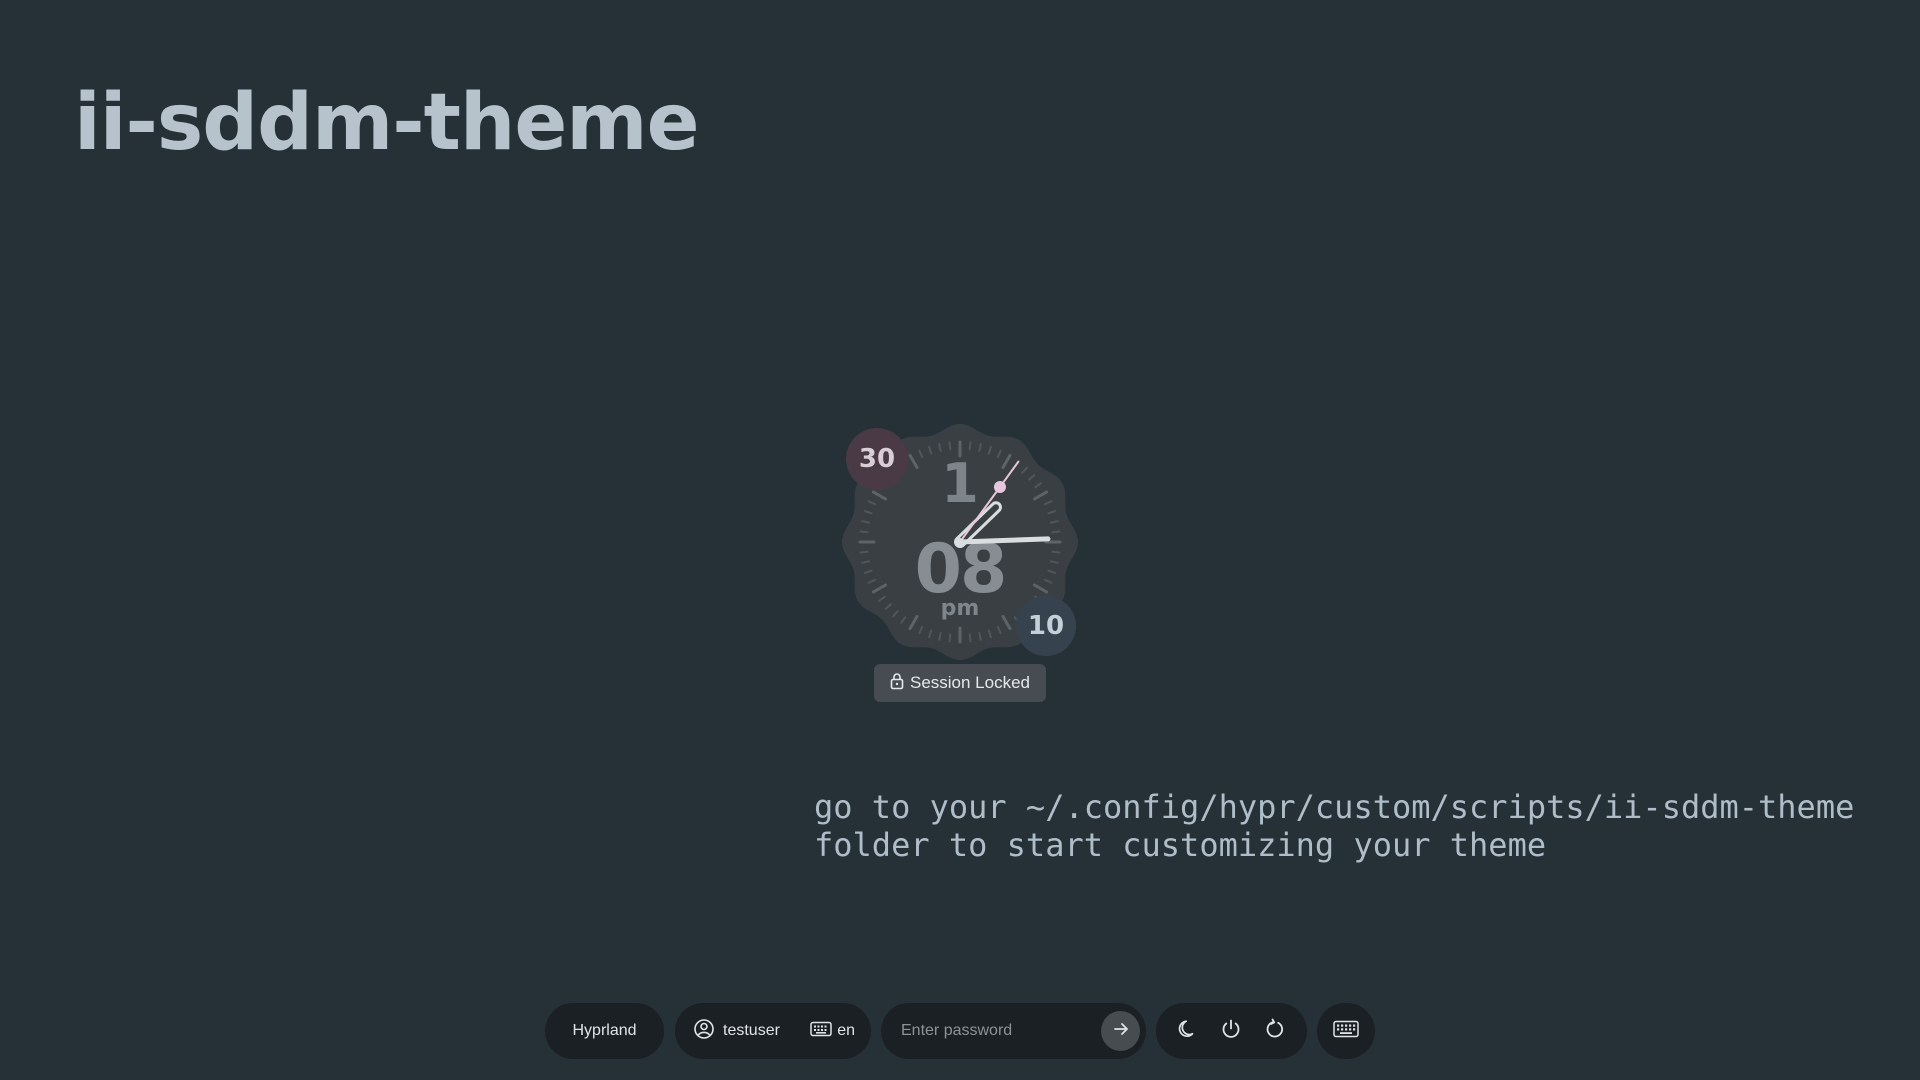 Image resolution: width=1920 pixels, height=1080 pixels. I want to click on login-submit-button, so click(1120, 1031).